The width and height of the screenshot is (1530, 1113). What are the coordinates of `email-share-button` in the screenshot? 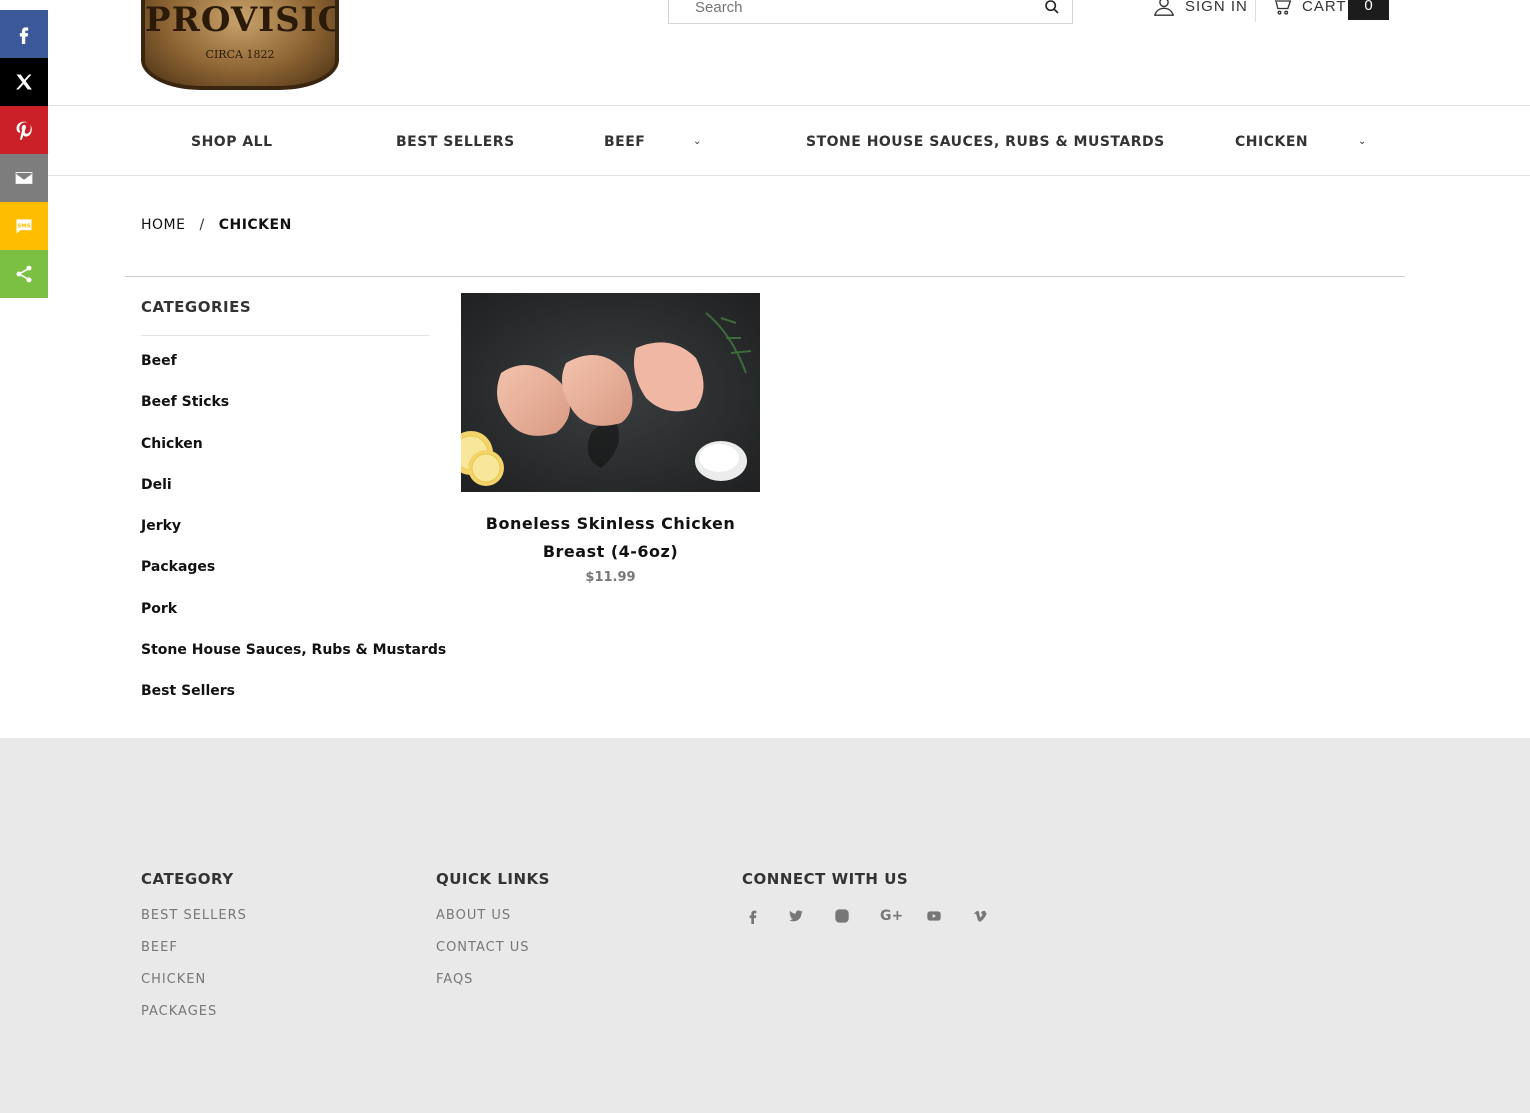 It's located at (24, 178).